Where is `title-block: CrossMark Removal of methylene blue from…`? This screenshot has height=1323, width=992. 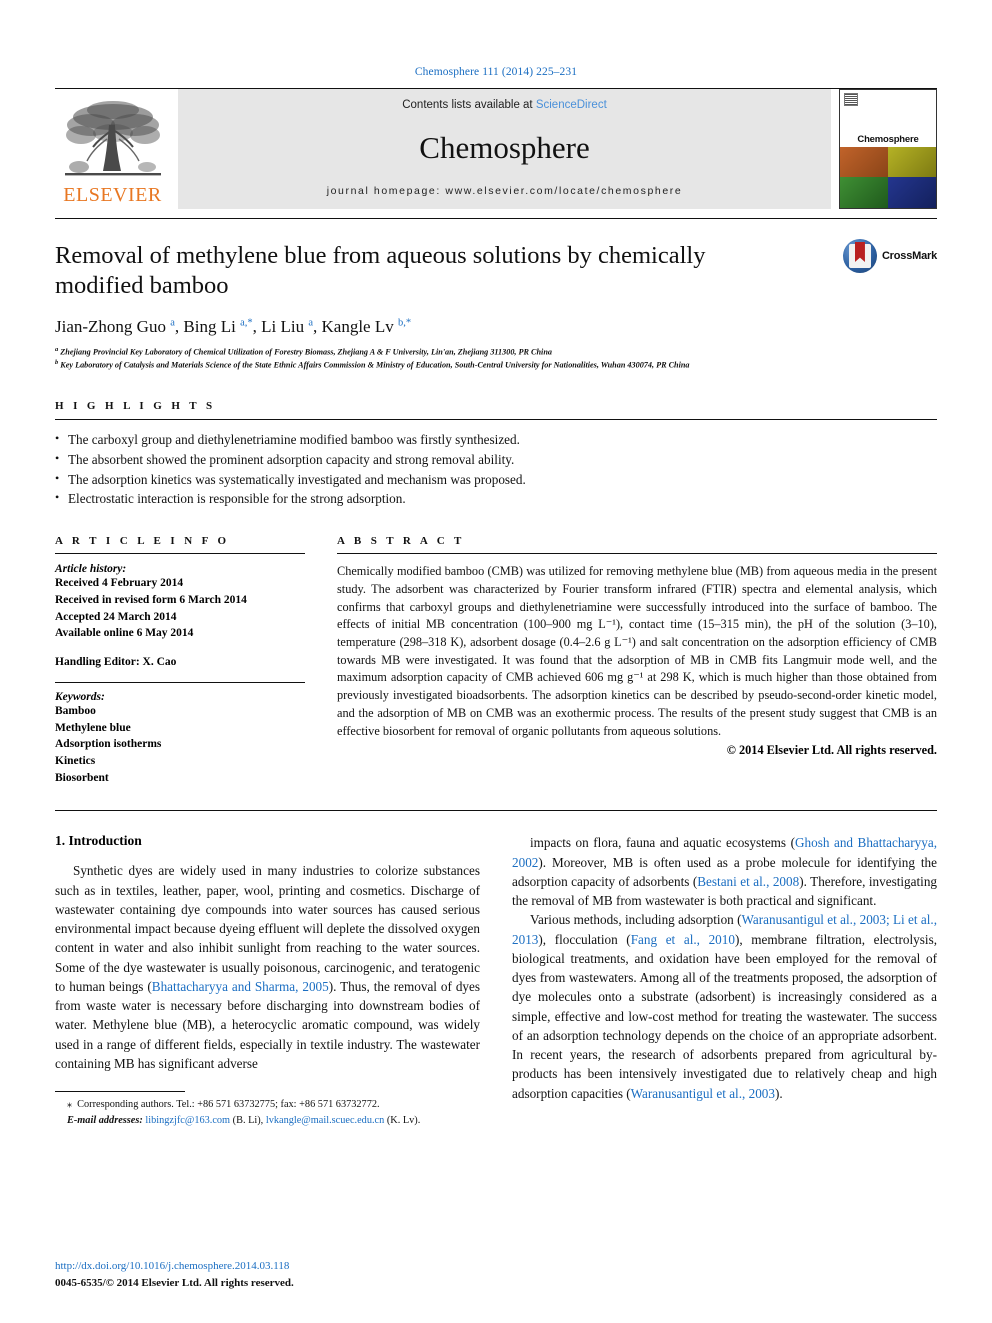
title-block: CrossMark Removal of methylene blue from… is located at coordinates (496, 295).